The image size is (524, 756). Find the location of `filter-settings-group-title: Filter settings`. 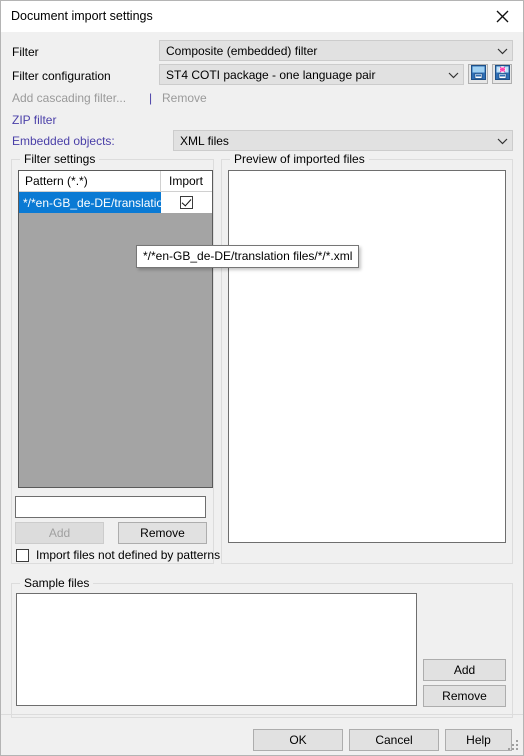

filter-settings-group-title: Filter settings is located at coordinates (60, 159).